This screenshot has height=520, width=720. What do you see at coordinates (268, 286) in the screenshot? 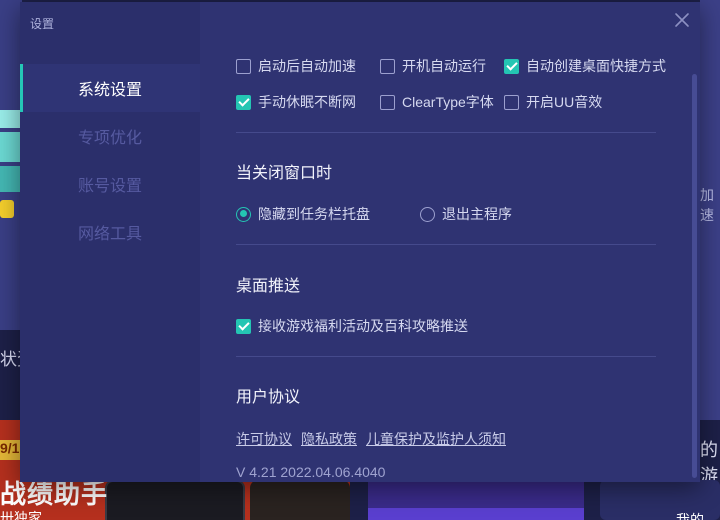
I see `section-title-desktop-push: 桌面推送` at bounding box center [268, 286].